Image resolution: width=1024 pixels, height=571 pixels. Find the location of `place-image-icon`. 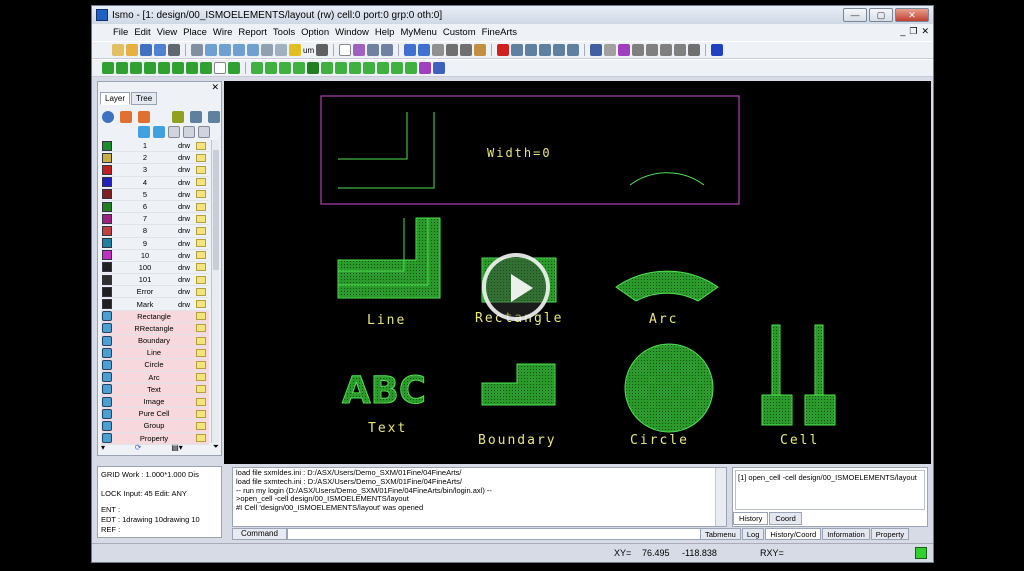

place-image-icon is located at coordinates (439, 68).